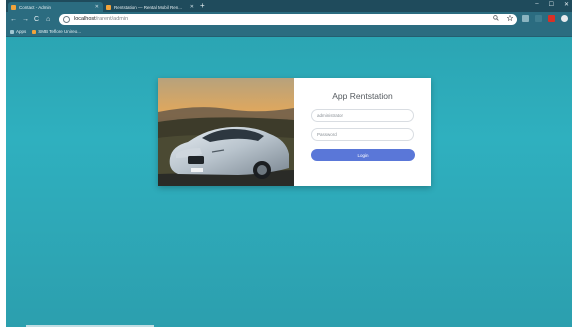  What do you see at coordinates (21, 31) in the screenshot?
I see `bookmark-label: Apps` at bounding box center [21, 31].